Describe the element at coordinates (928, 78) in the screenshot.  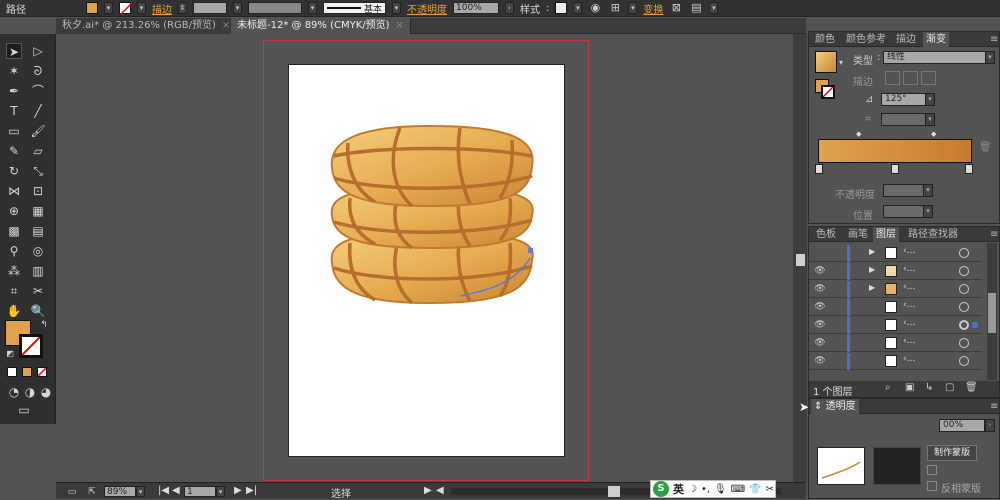
I see `stroke-across-icon` at that location.